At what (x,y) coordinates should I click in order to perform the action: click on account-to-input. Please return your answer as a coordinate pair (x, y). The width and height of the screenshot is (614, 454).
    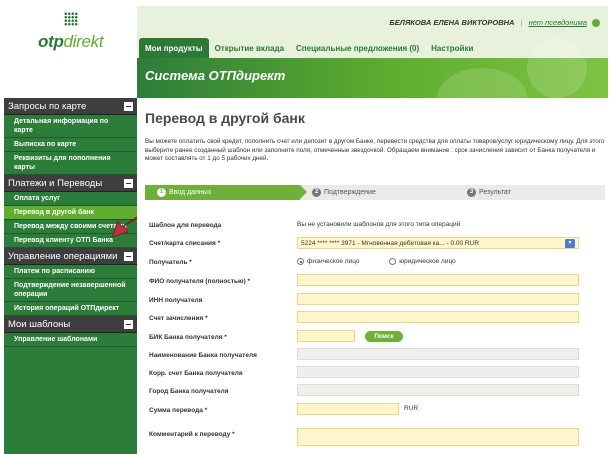
    Looking at the image, I should click on (438, 317).